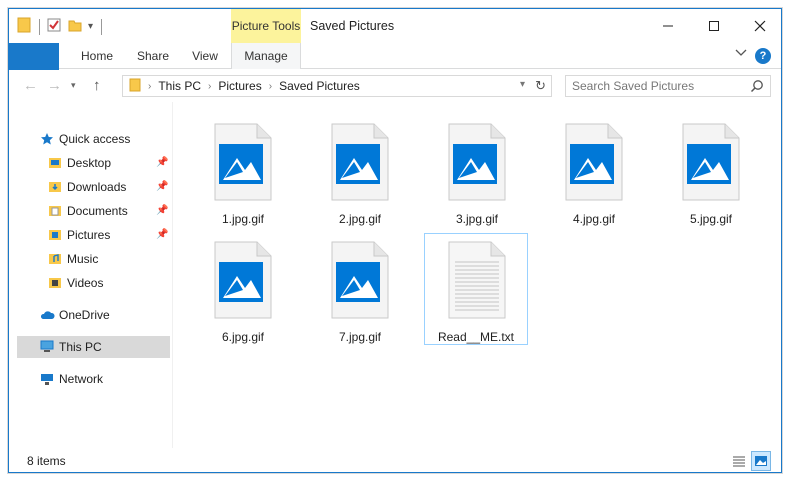 Image resolution: width=790 pixels, height=481 pixels. Describe the element at coordinates (522, 84) in the screenshot. I see `address-dropdown-icon: ▾` at that location.